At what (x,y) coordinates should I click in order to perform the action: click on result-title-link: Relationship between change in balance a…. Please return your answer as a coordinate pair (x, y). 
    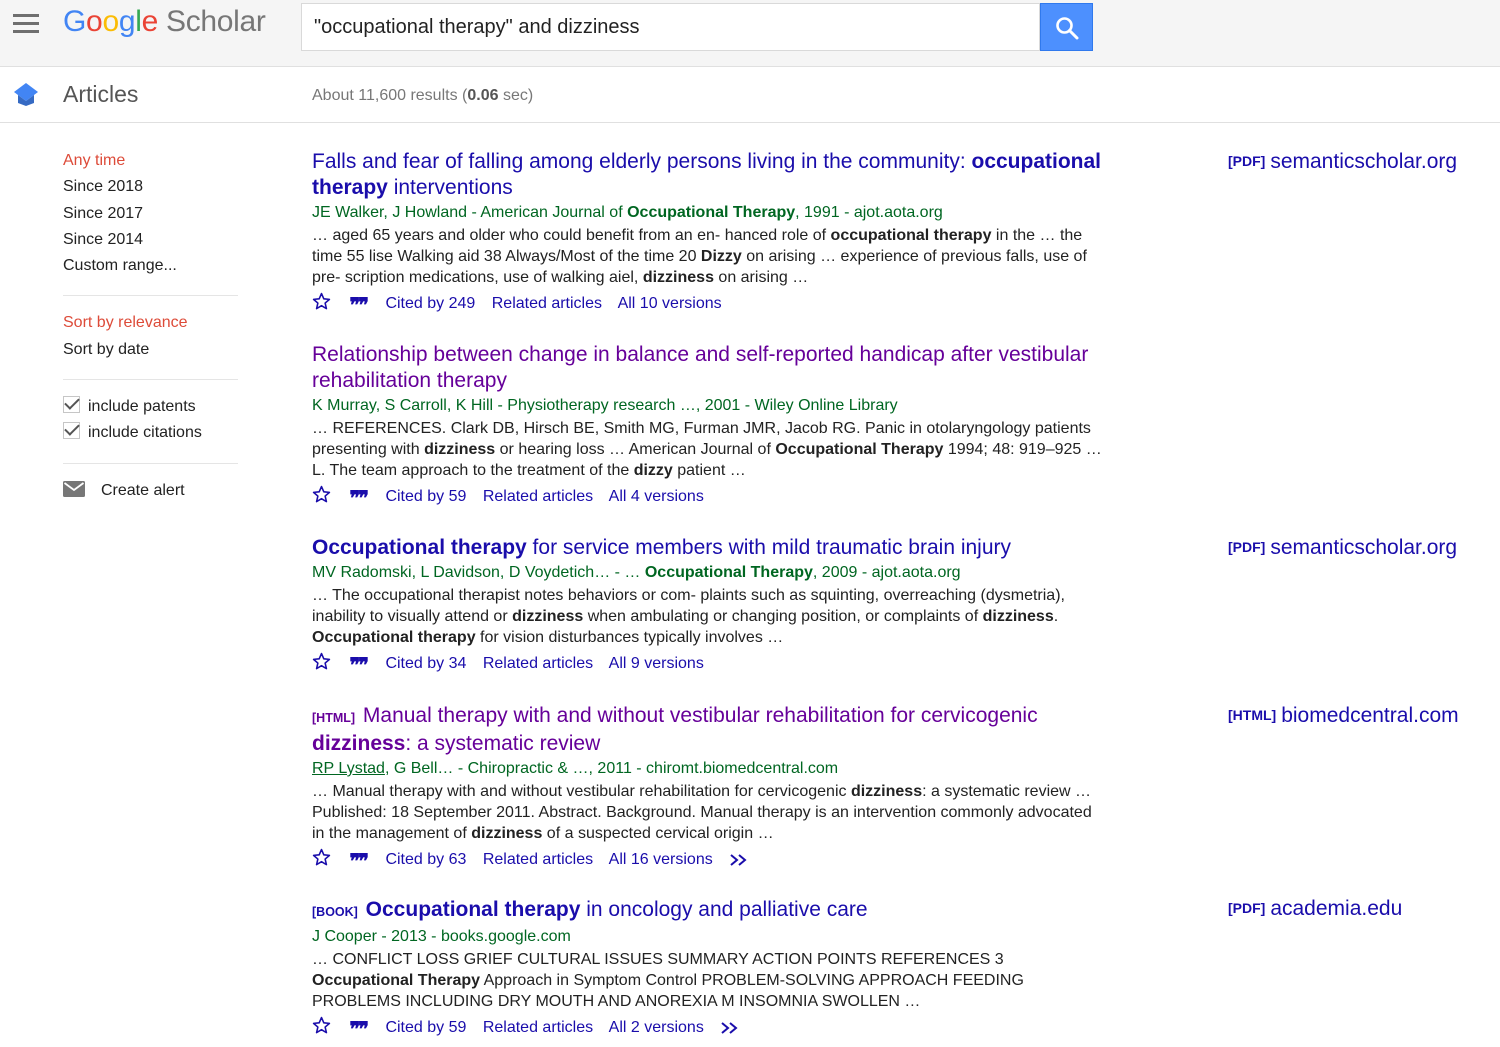
    Looking at the image, I should click on (707, 368).